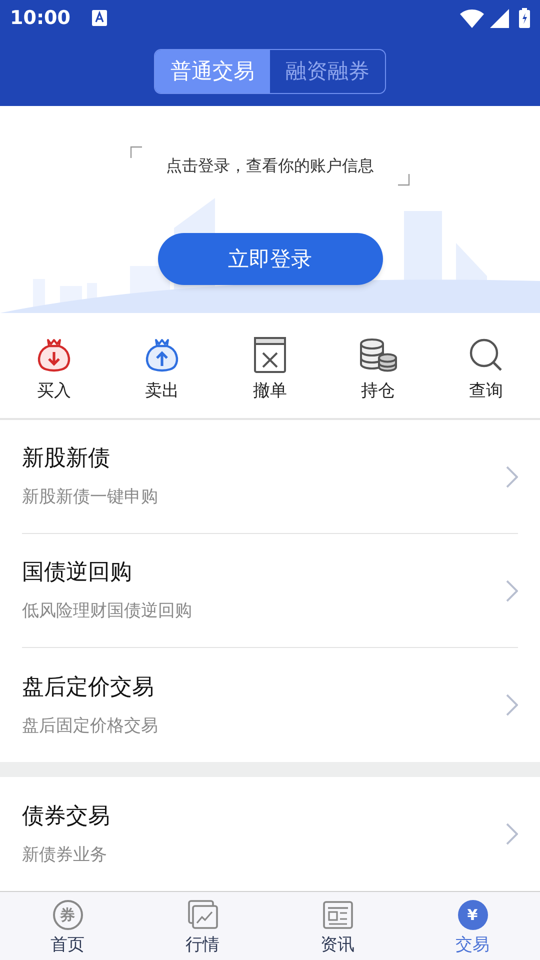 This screenshot has width=540, height=960. What do you see at coordinates (270, 166) in the screenshot?
I see `login-prompt: 点击登录，查看你的账户信息` at bounding box center [270, 166].